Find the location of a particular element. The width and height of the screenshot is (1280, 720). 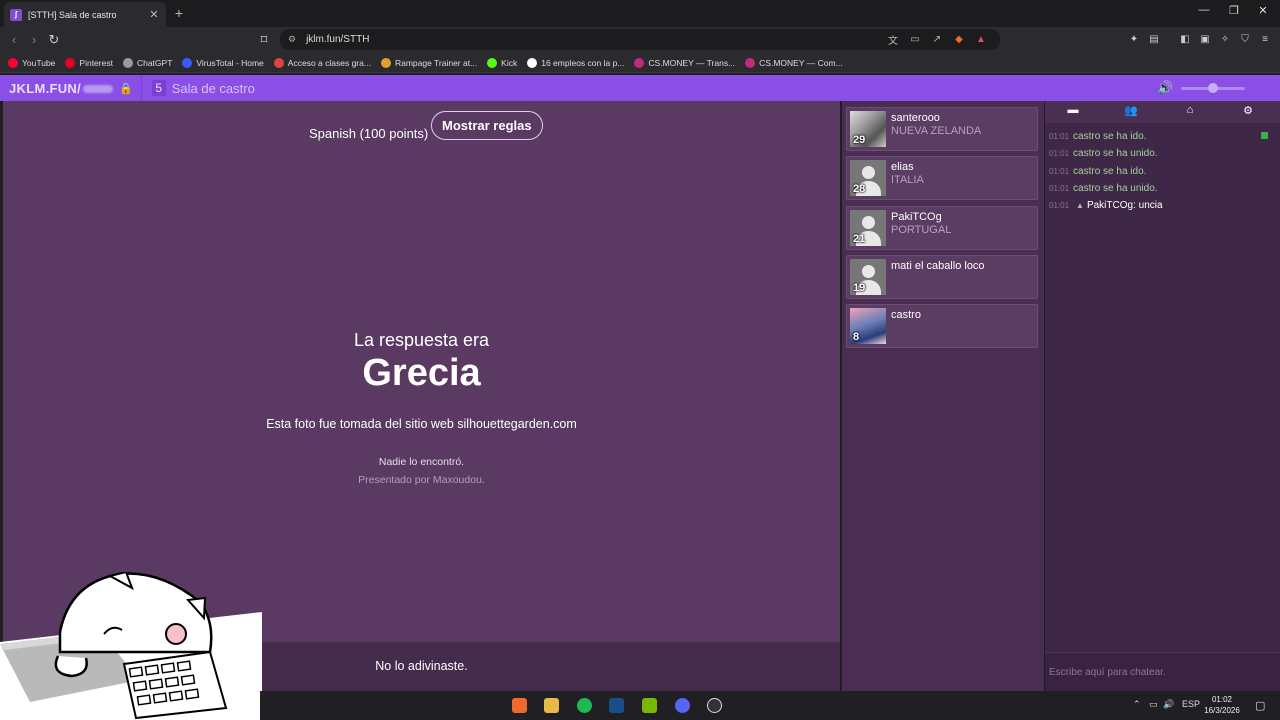

chat-text: castro se ha unido. is located at coordinates (1115, 154).